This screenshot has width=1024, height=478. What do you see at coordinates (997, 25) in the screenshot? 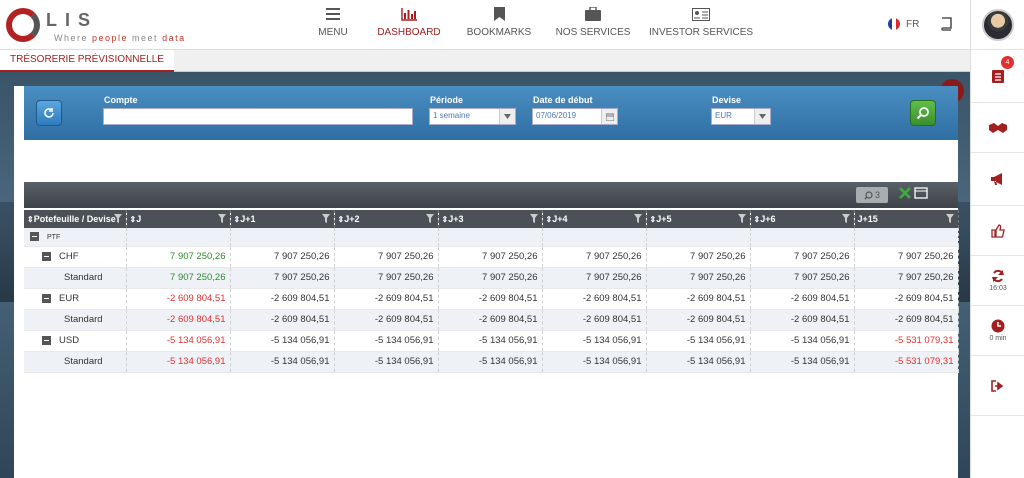
I see `user-avatar` at bounding box center [997, 25].